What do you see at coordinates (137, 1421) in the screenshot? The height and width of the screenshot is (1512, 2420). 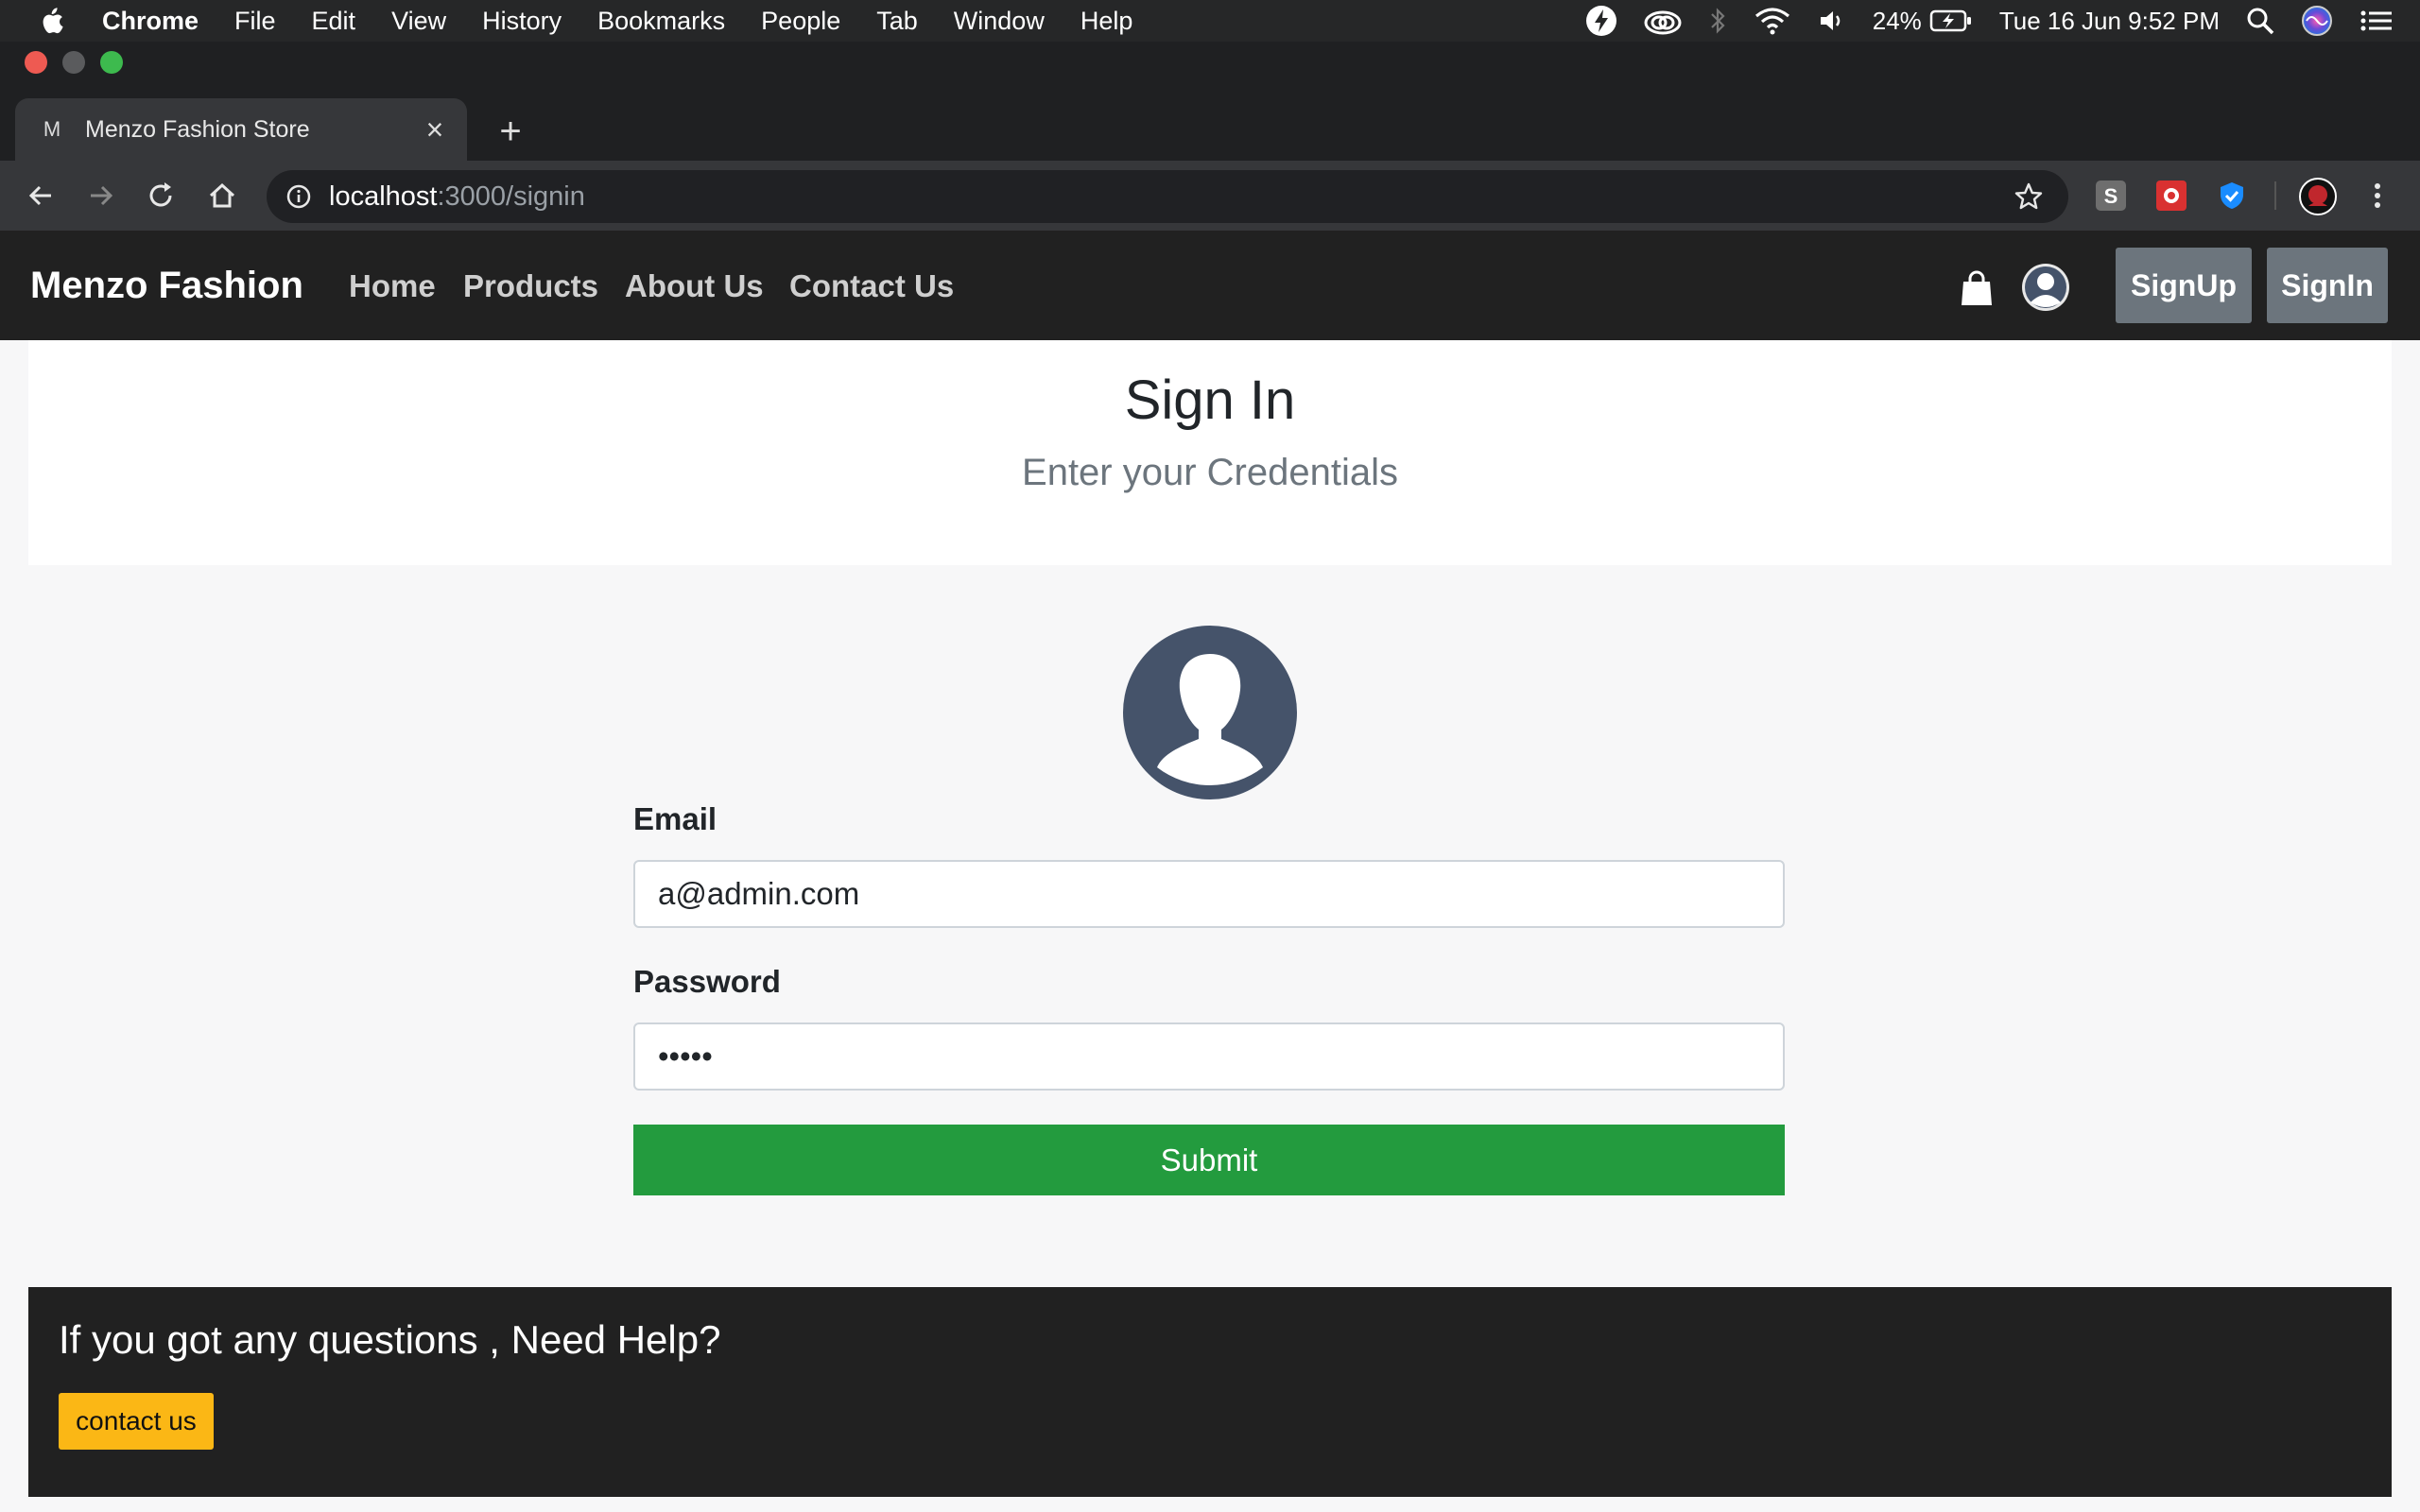 I see `contact-us-button: contact us` at bounding box center [137, 1421].